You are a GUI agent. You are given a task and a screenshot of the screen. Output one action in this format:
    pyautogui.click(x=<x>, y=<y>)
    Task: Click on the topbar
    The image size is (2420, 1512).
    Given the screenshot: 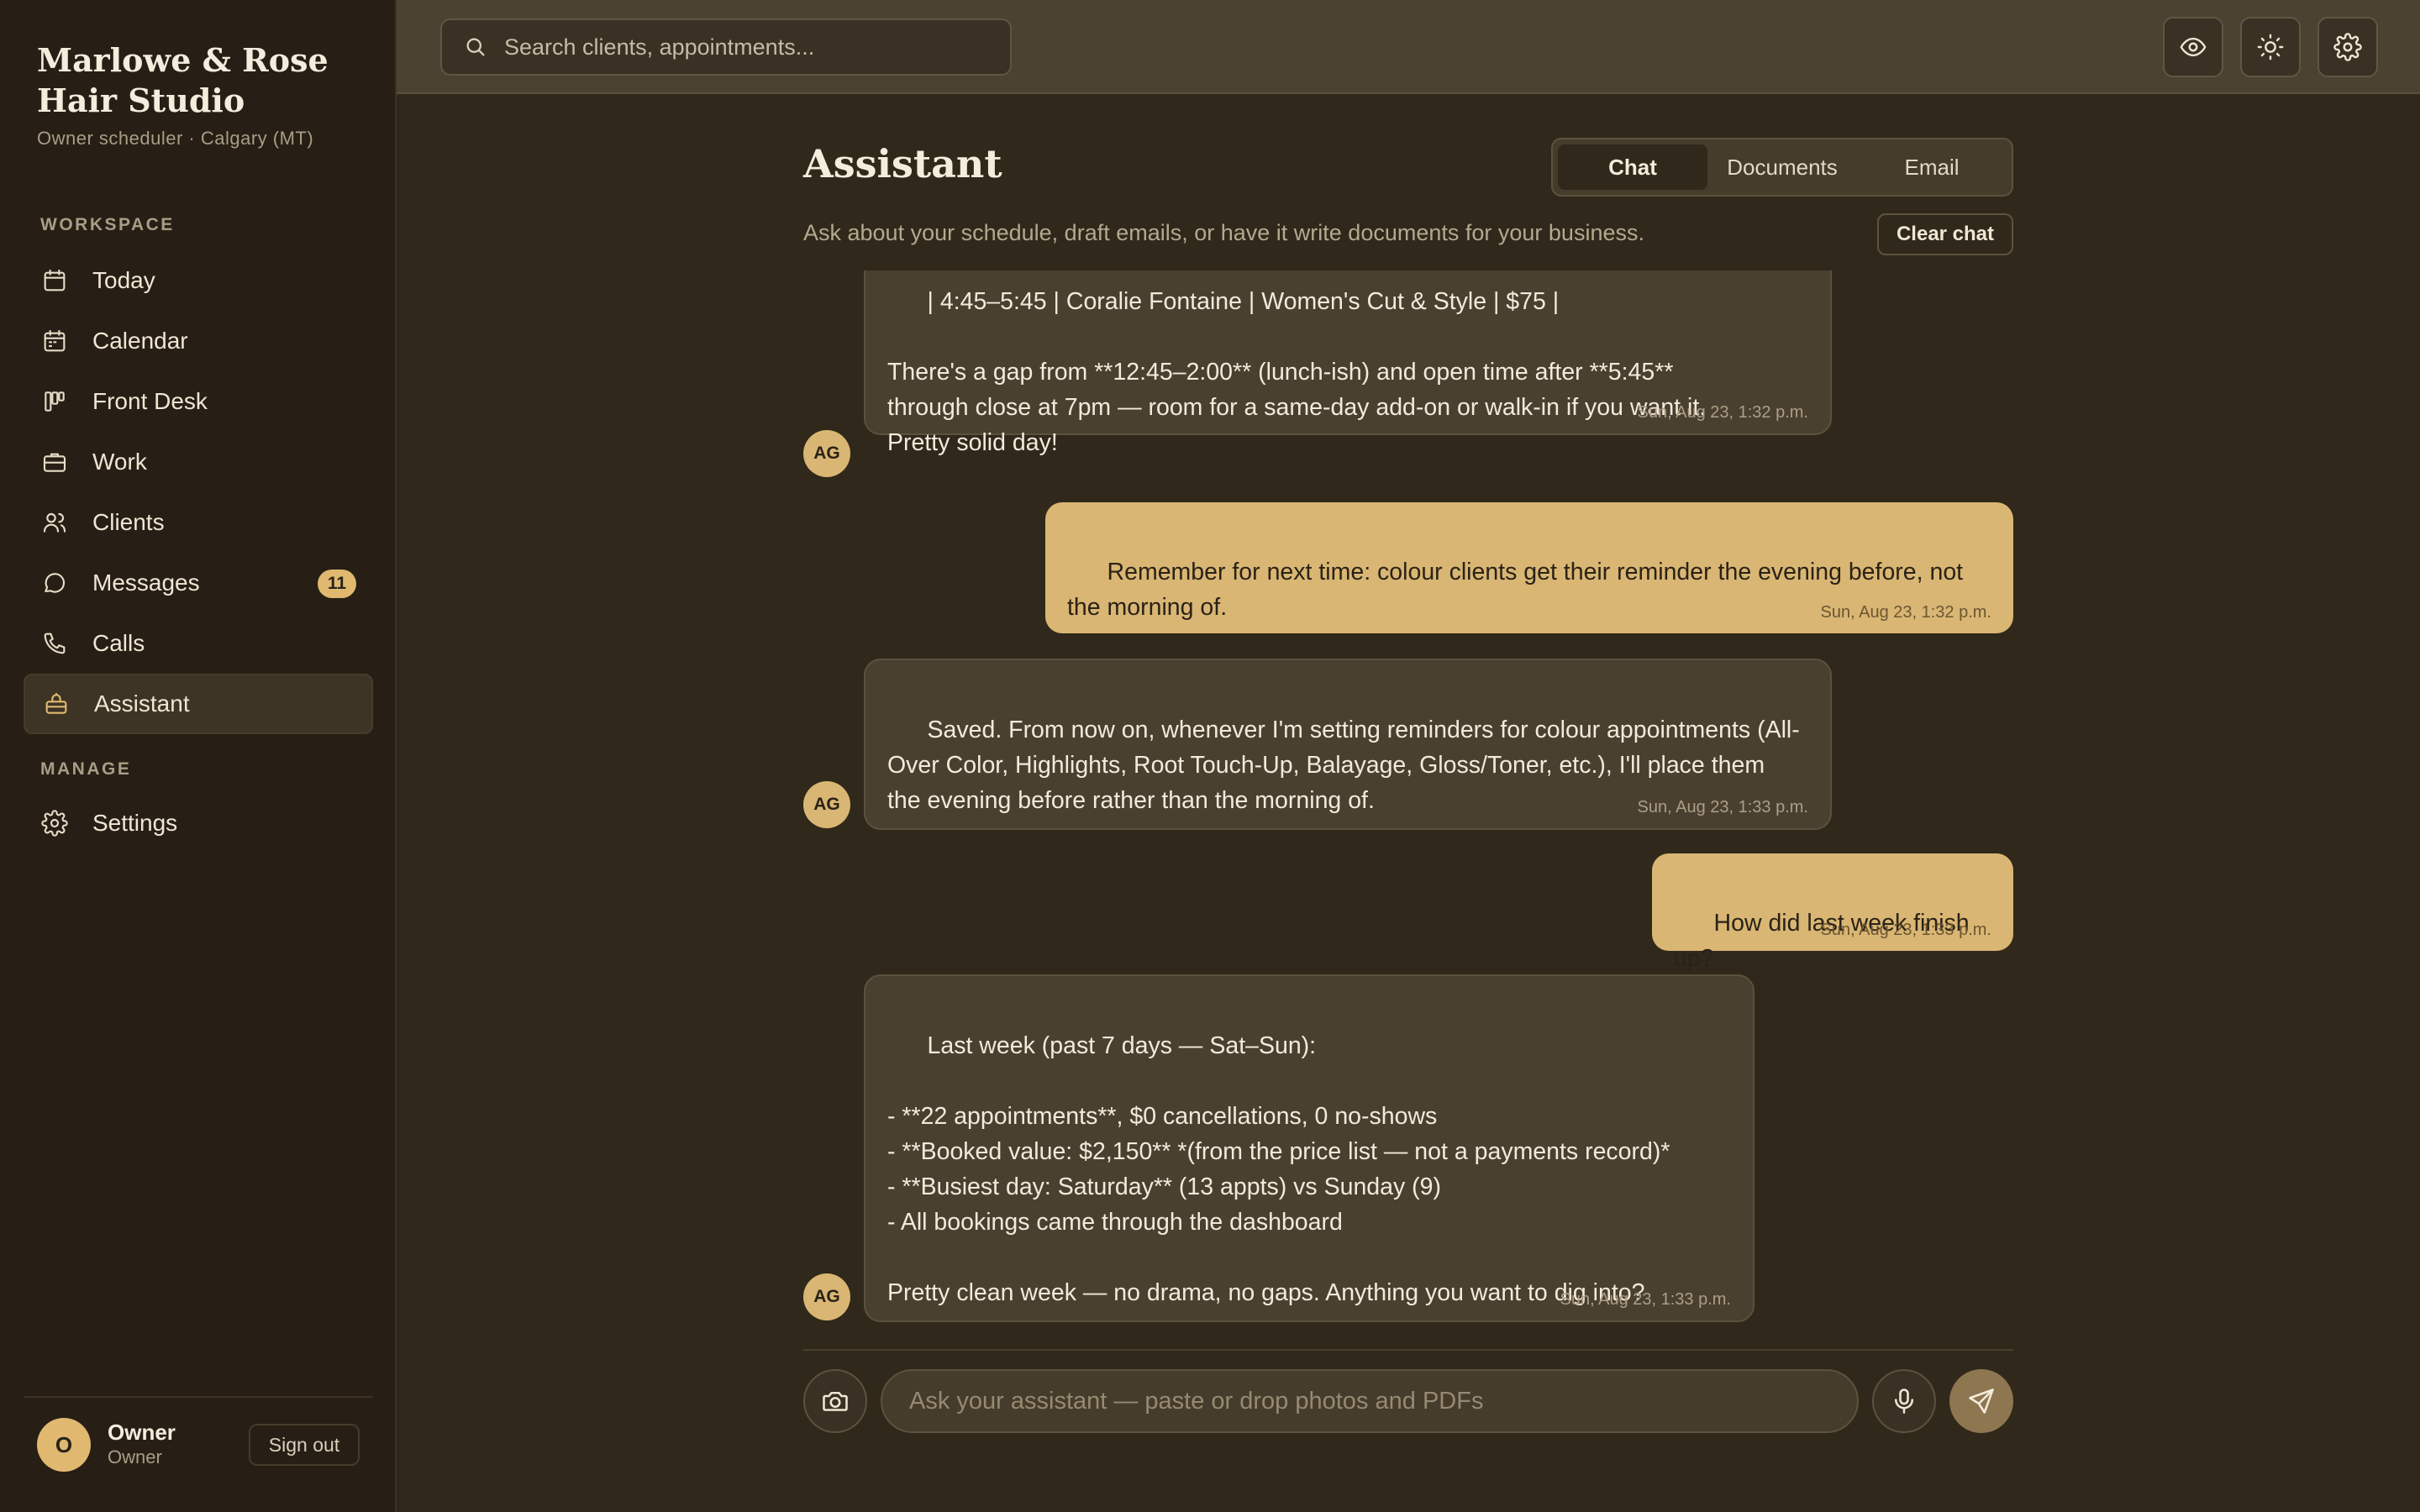 What is the action you would take?
    pyautogui.click(x=1408, y=47)
    